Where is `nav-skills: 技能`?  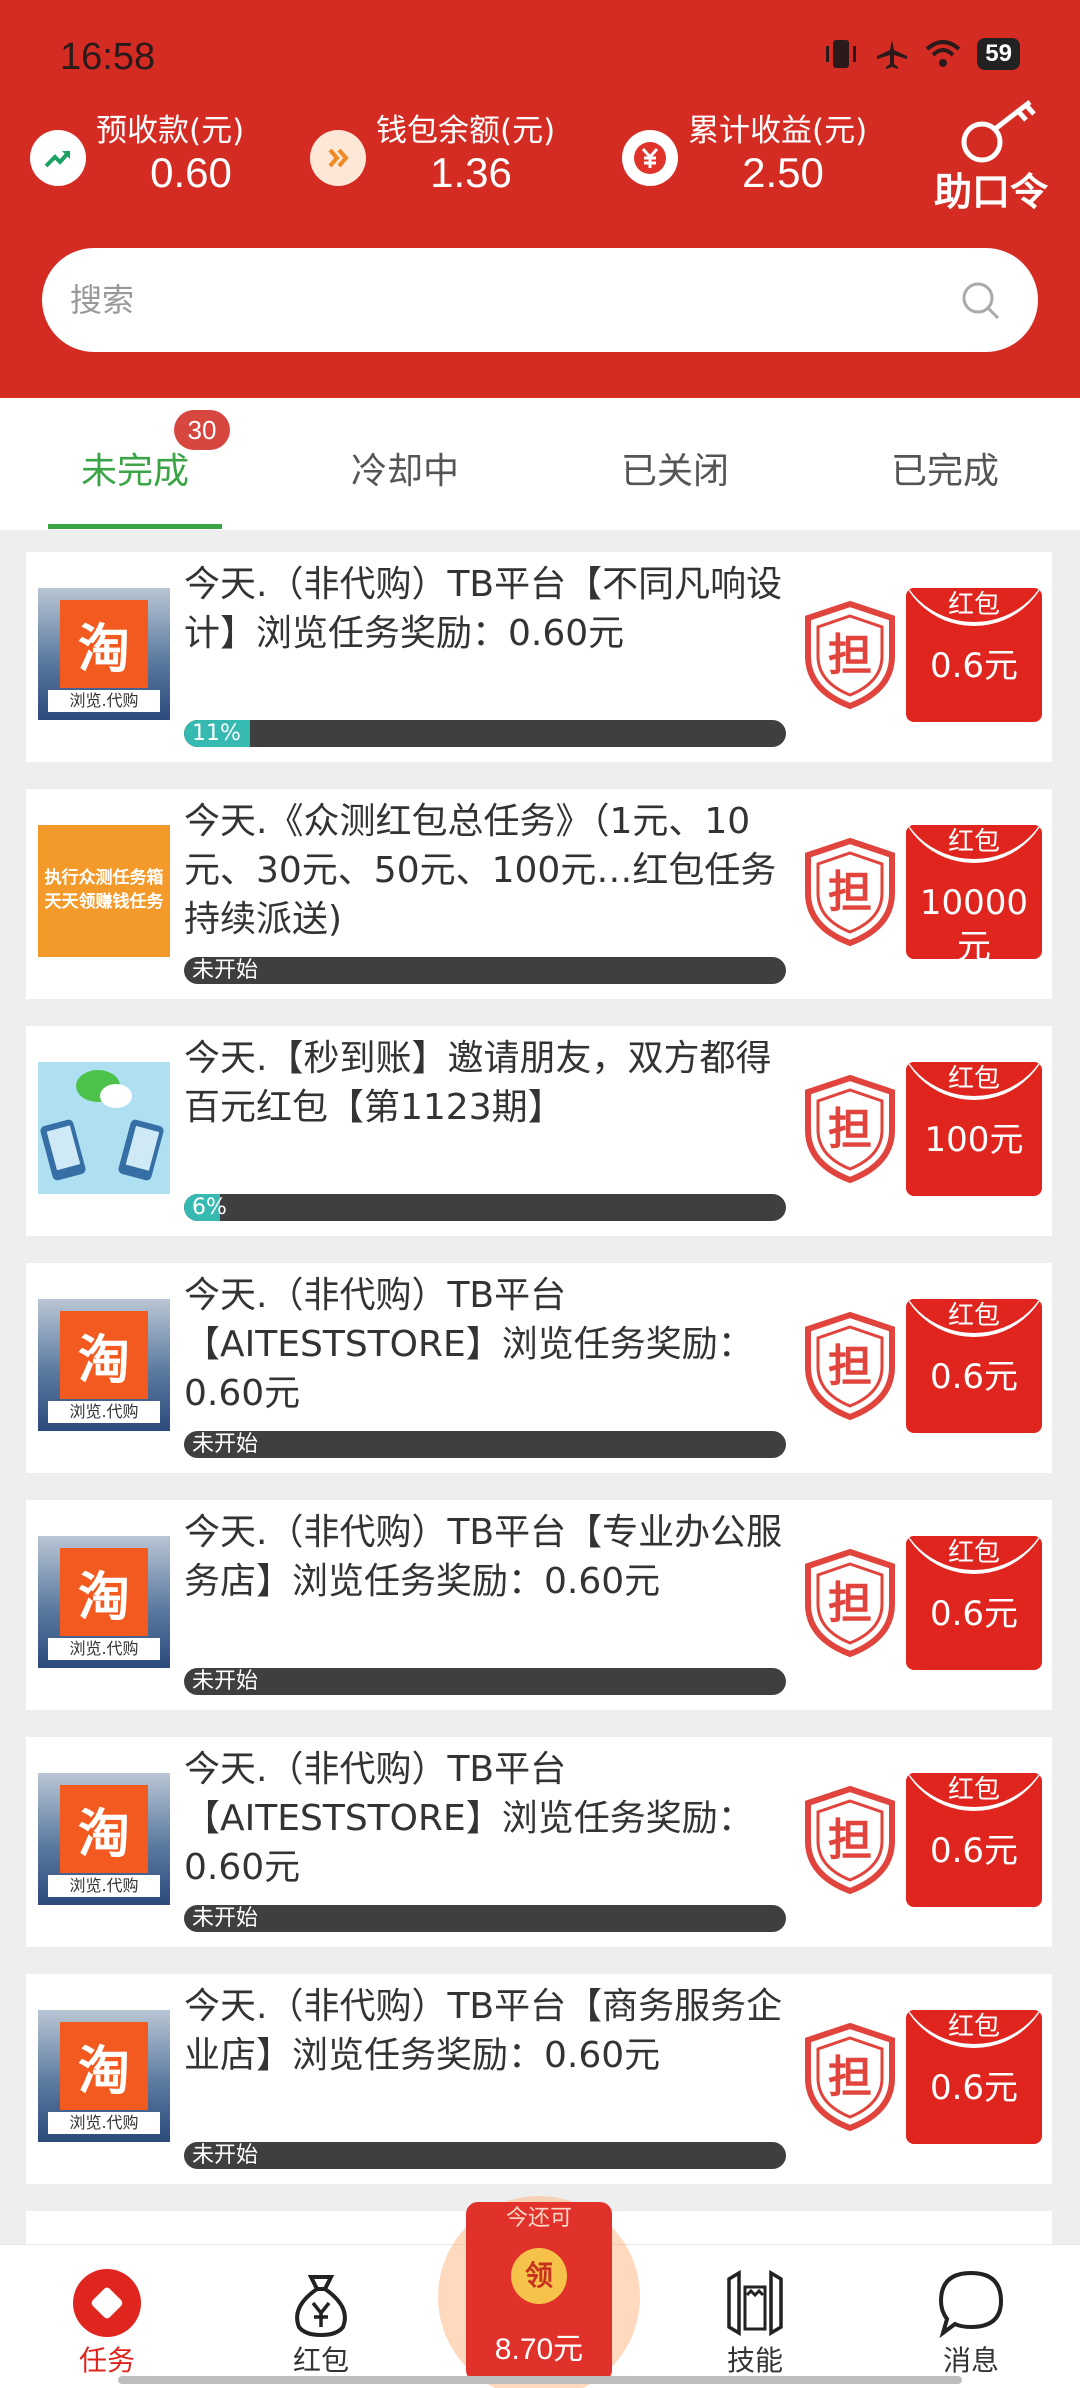
nav-skills: 技能 is located at coordinates (755, 2316).